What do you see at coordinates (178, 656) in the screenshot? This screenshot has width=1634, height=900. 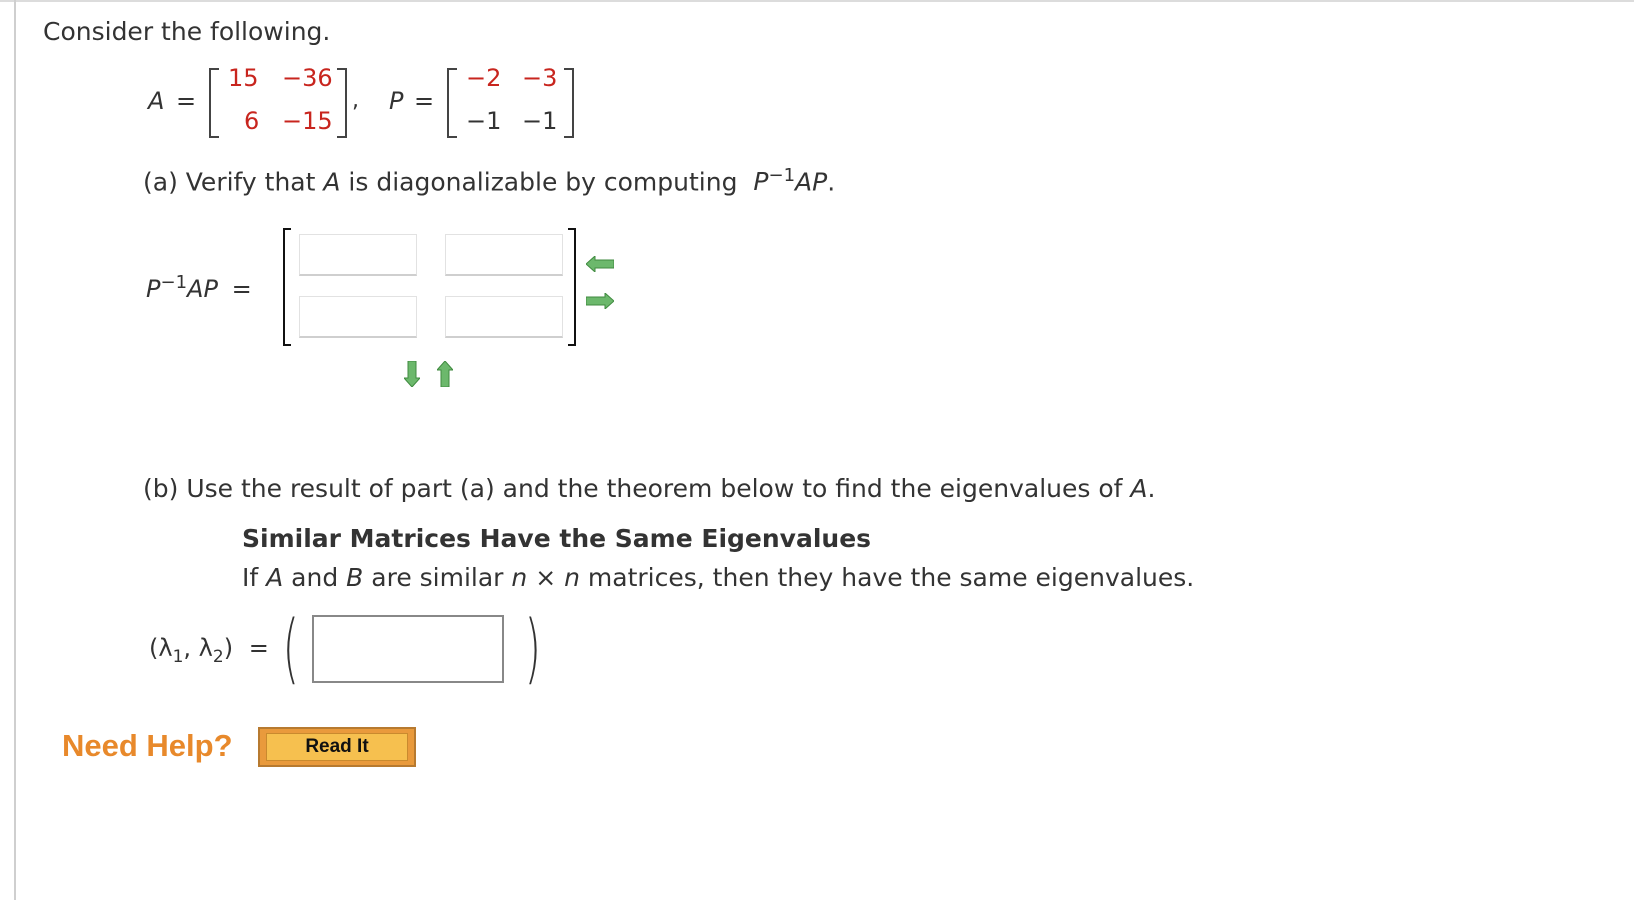 I see `sub1: 1` at bounding box center [178, 656].